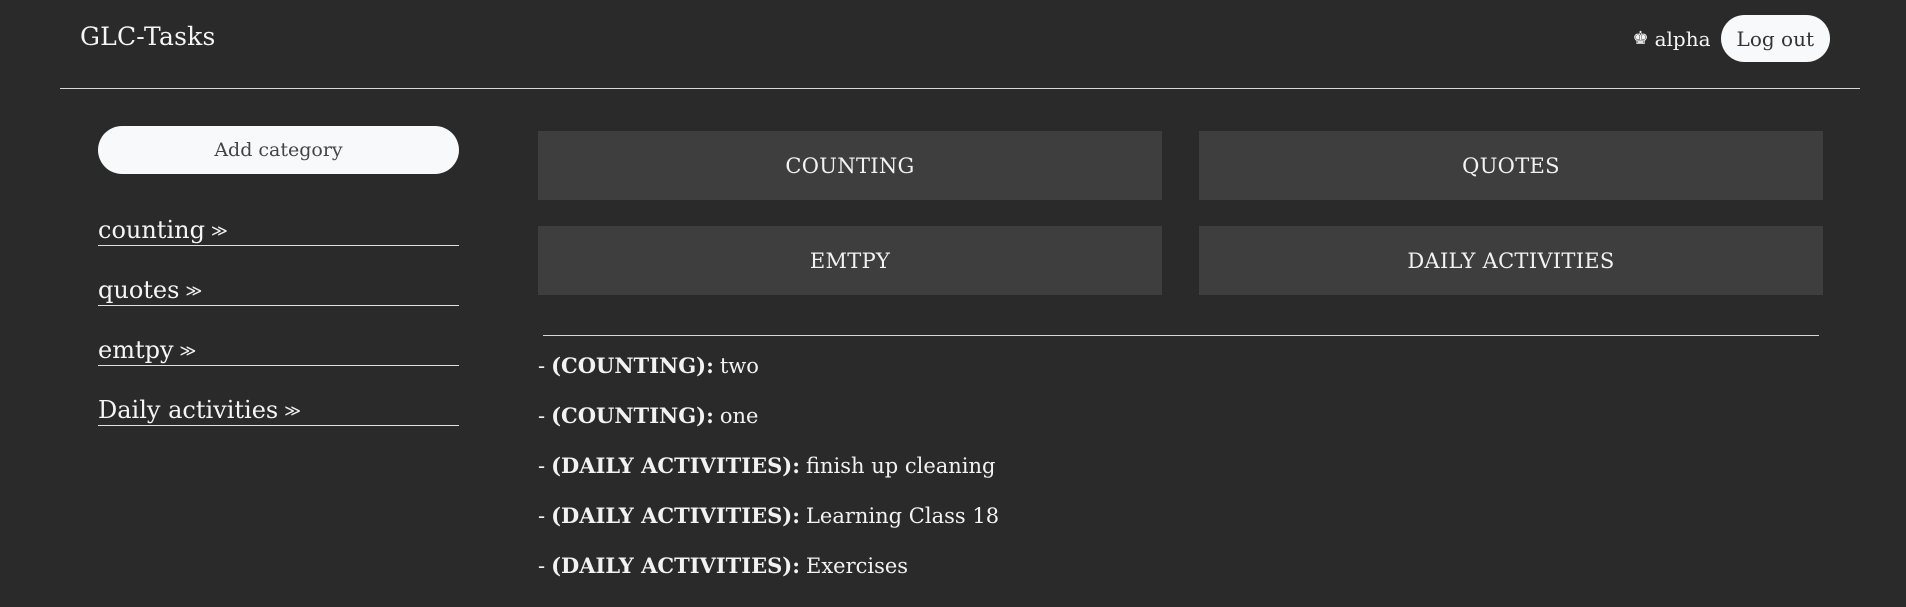 Image resolution: width=1906 pixels, height=607 pixels. I want to click on logout-button: Log out, so click(1775, 38).